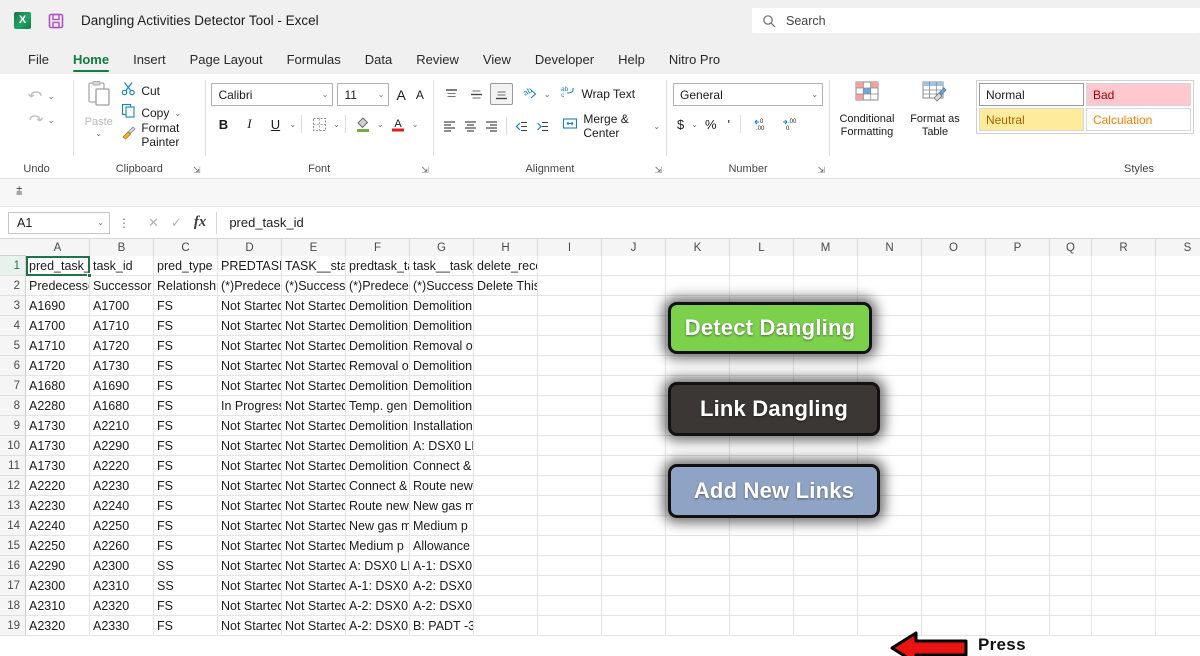 The height and width of the screenshot is (656, 1200). Describe the element at coordinates (36, 120) in the screenshot. I see `redo-button: ⌄` at that location.